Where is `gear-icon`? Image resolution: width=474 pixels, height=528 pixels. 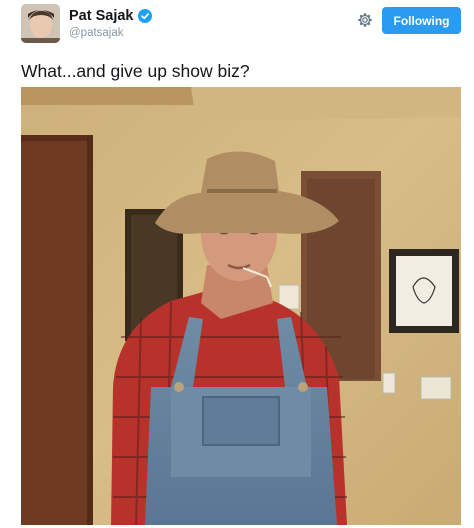 gear-icon is located at coordinates (365, 20).